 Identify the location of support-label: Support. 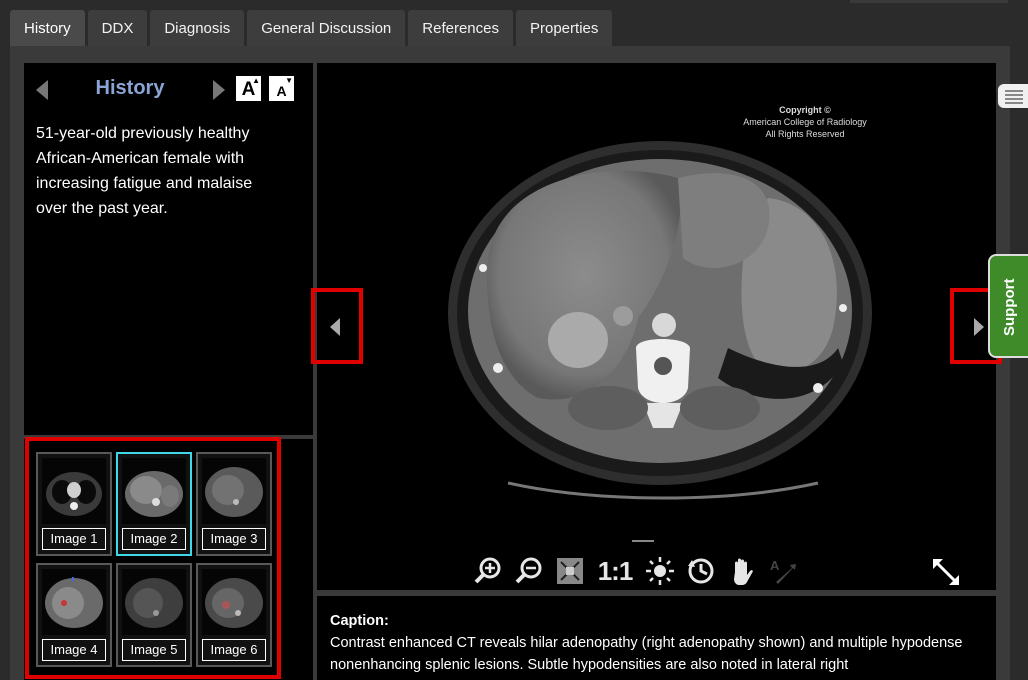
(1009, 307).